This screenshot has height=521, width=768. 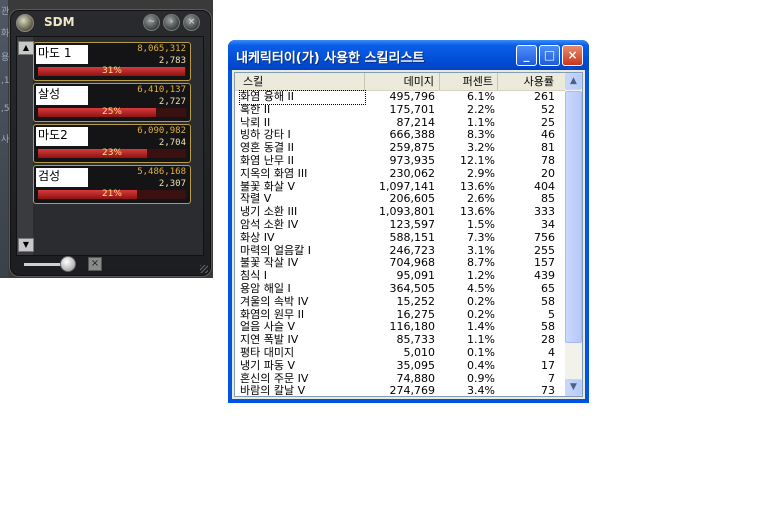 What do you see at coordinates (548, 224) in the screenshot?
I see `uses-cell: 34` at bounding box center [548, 224].